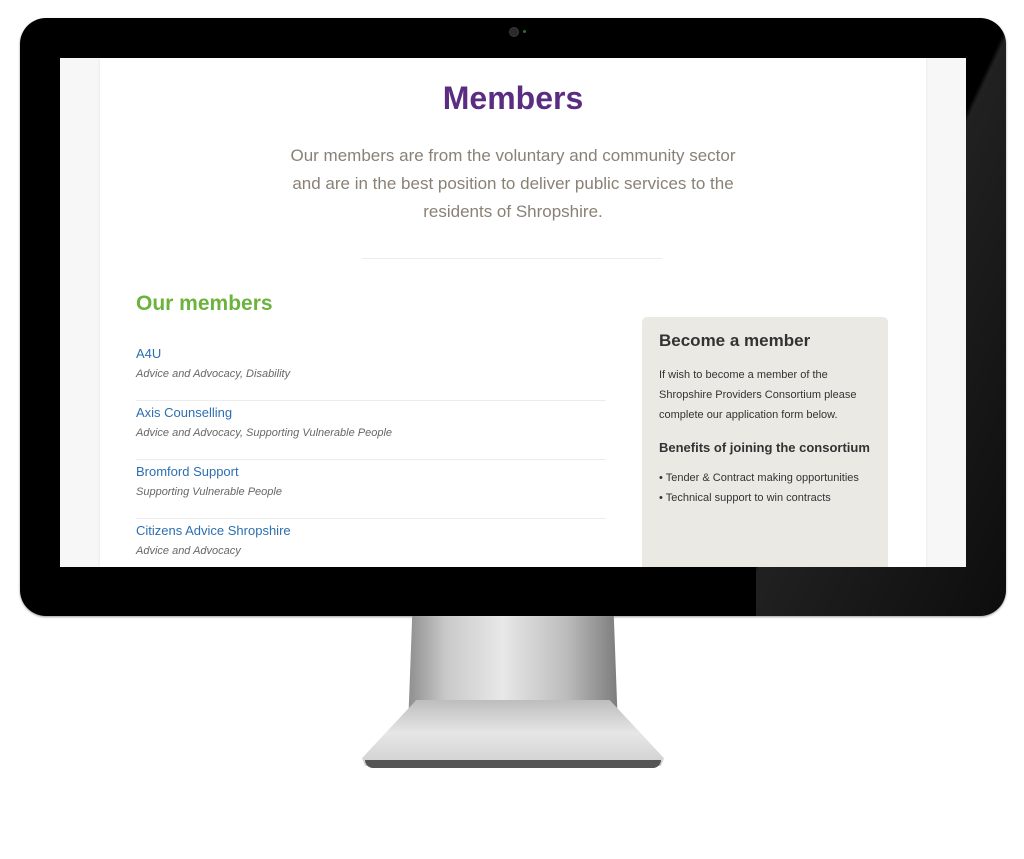  What do you see at coordinates (371, 470) in the screenshot?
I see `member-link-bromford-support: Bromford Support` at bounding box center [371, 470].